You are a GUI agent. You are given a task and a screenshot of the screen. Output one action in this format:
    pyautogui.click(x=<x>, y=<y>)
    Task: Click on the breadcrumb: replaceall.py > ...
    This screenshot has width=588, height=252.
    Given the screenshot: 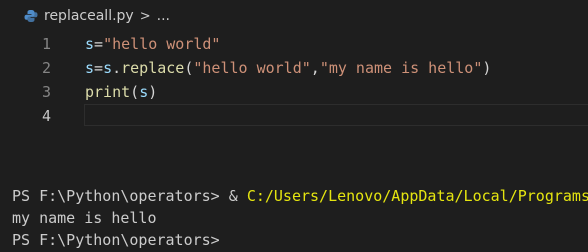 What is the action you would take?
    pyautogui.click(x=294, y=16)
    